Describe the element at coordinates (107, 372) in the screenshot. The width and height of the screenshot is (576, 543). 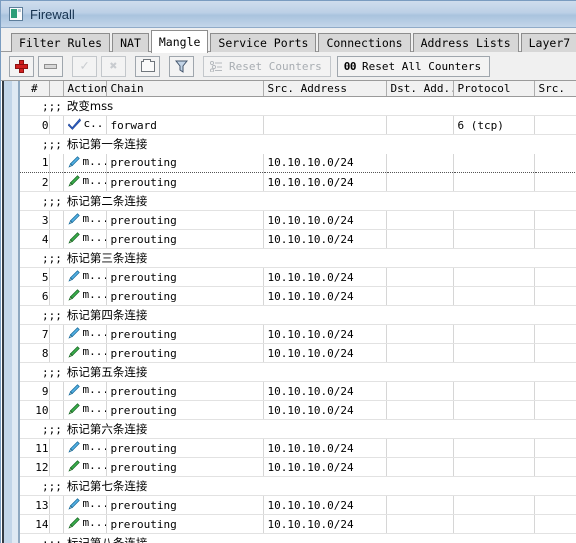
I see `comment-label: 标记第五条连接` at that location.